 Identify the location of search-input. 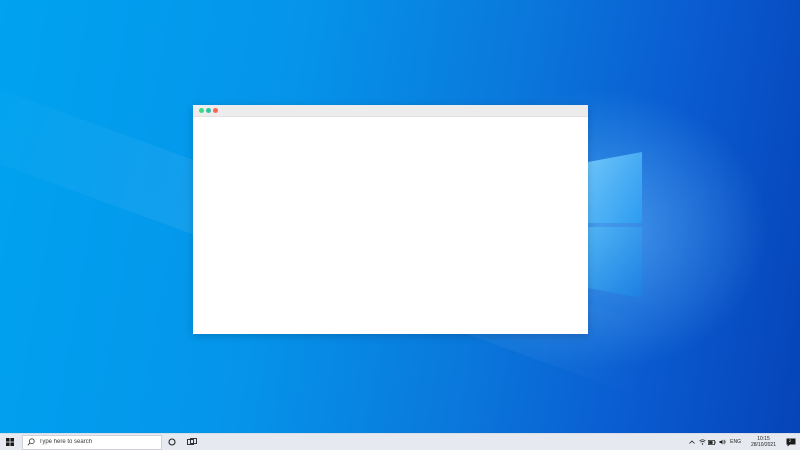
(97, 442).